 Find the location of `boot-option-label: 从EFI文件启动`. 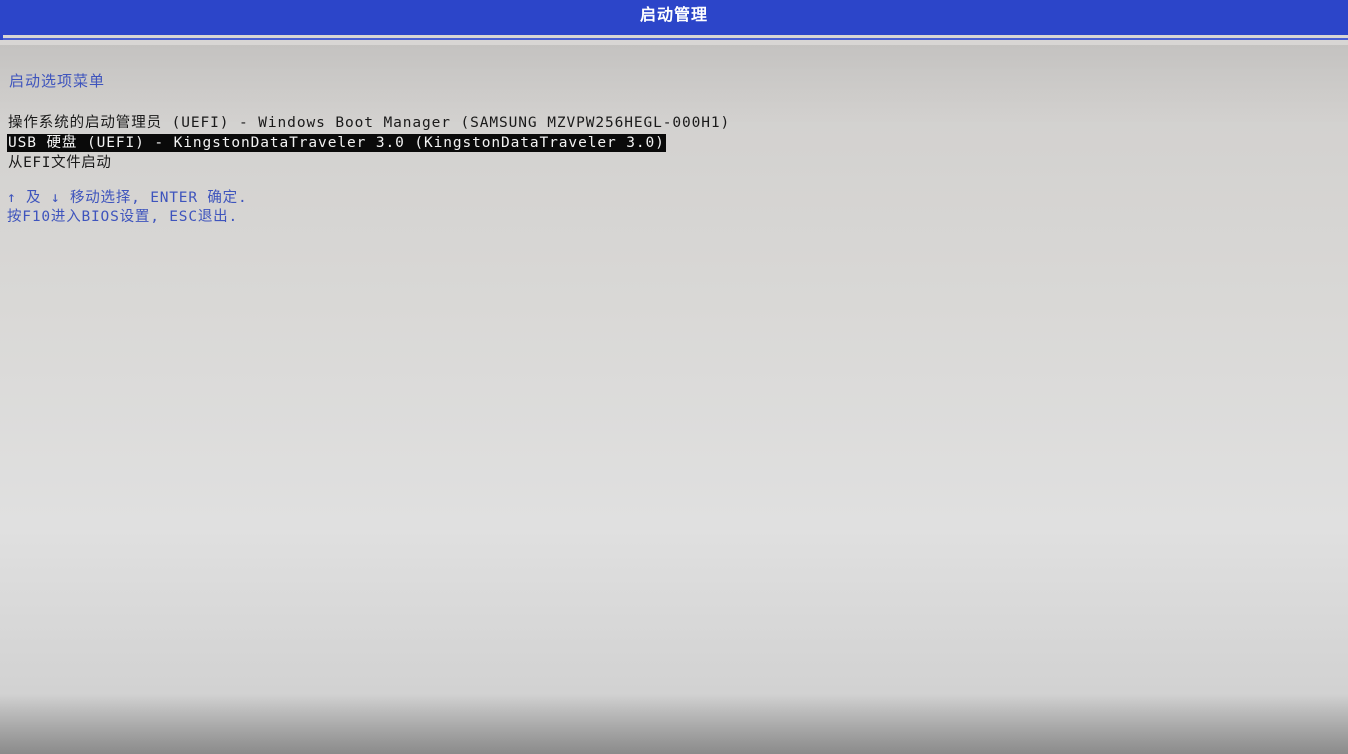

boot-option-label: 从EFI文件启动 is located at coordinates (60, 163).